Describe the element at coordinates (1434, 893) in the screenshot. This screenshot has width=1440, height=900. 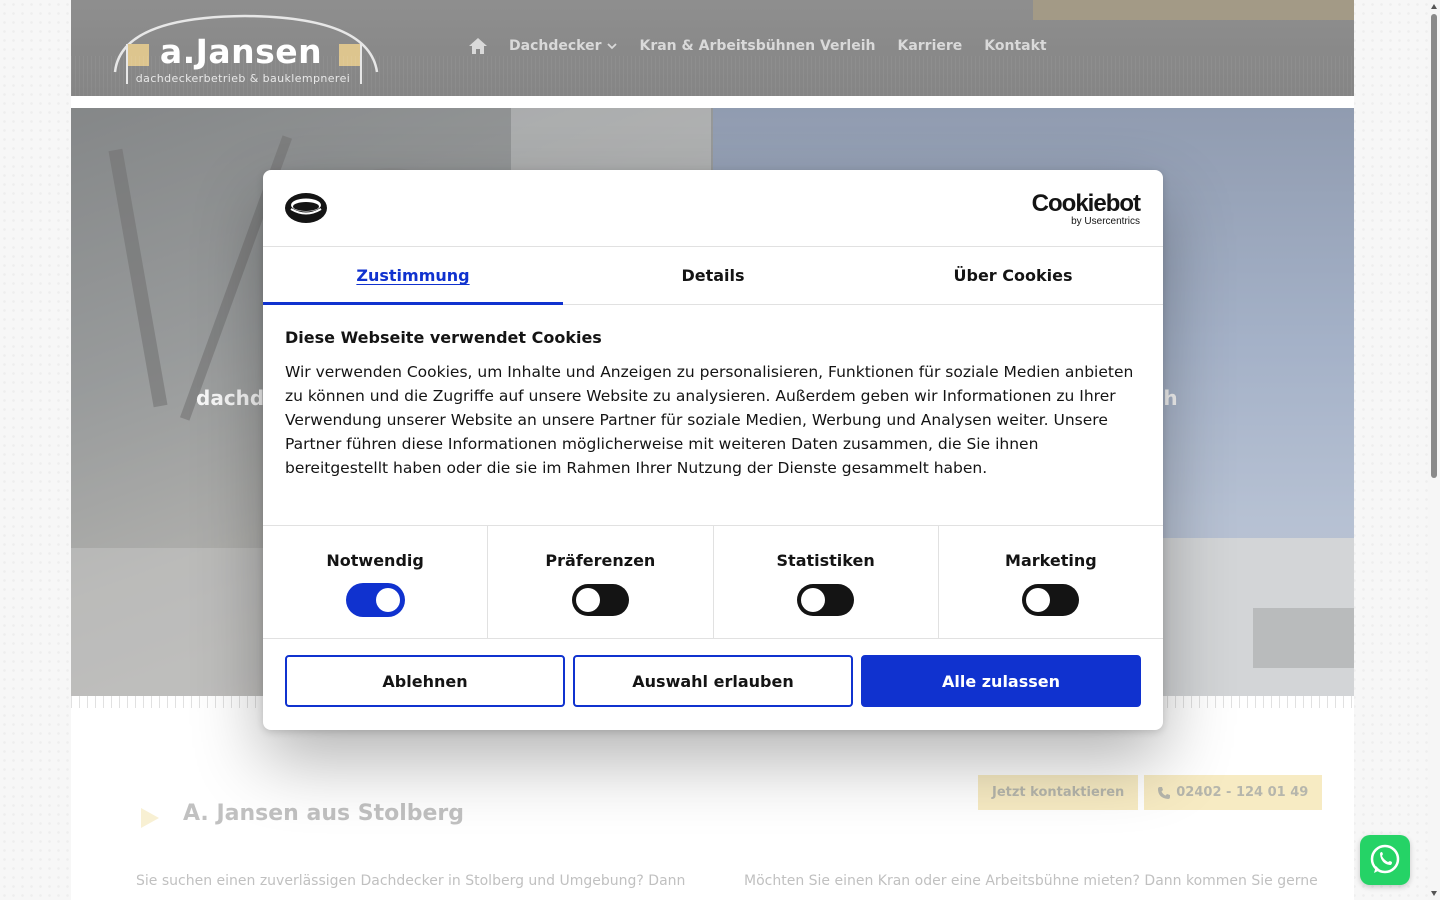
I see `scroll-down-icon` at that location.